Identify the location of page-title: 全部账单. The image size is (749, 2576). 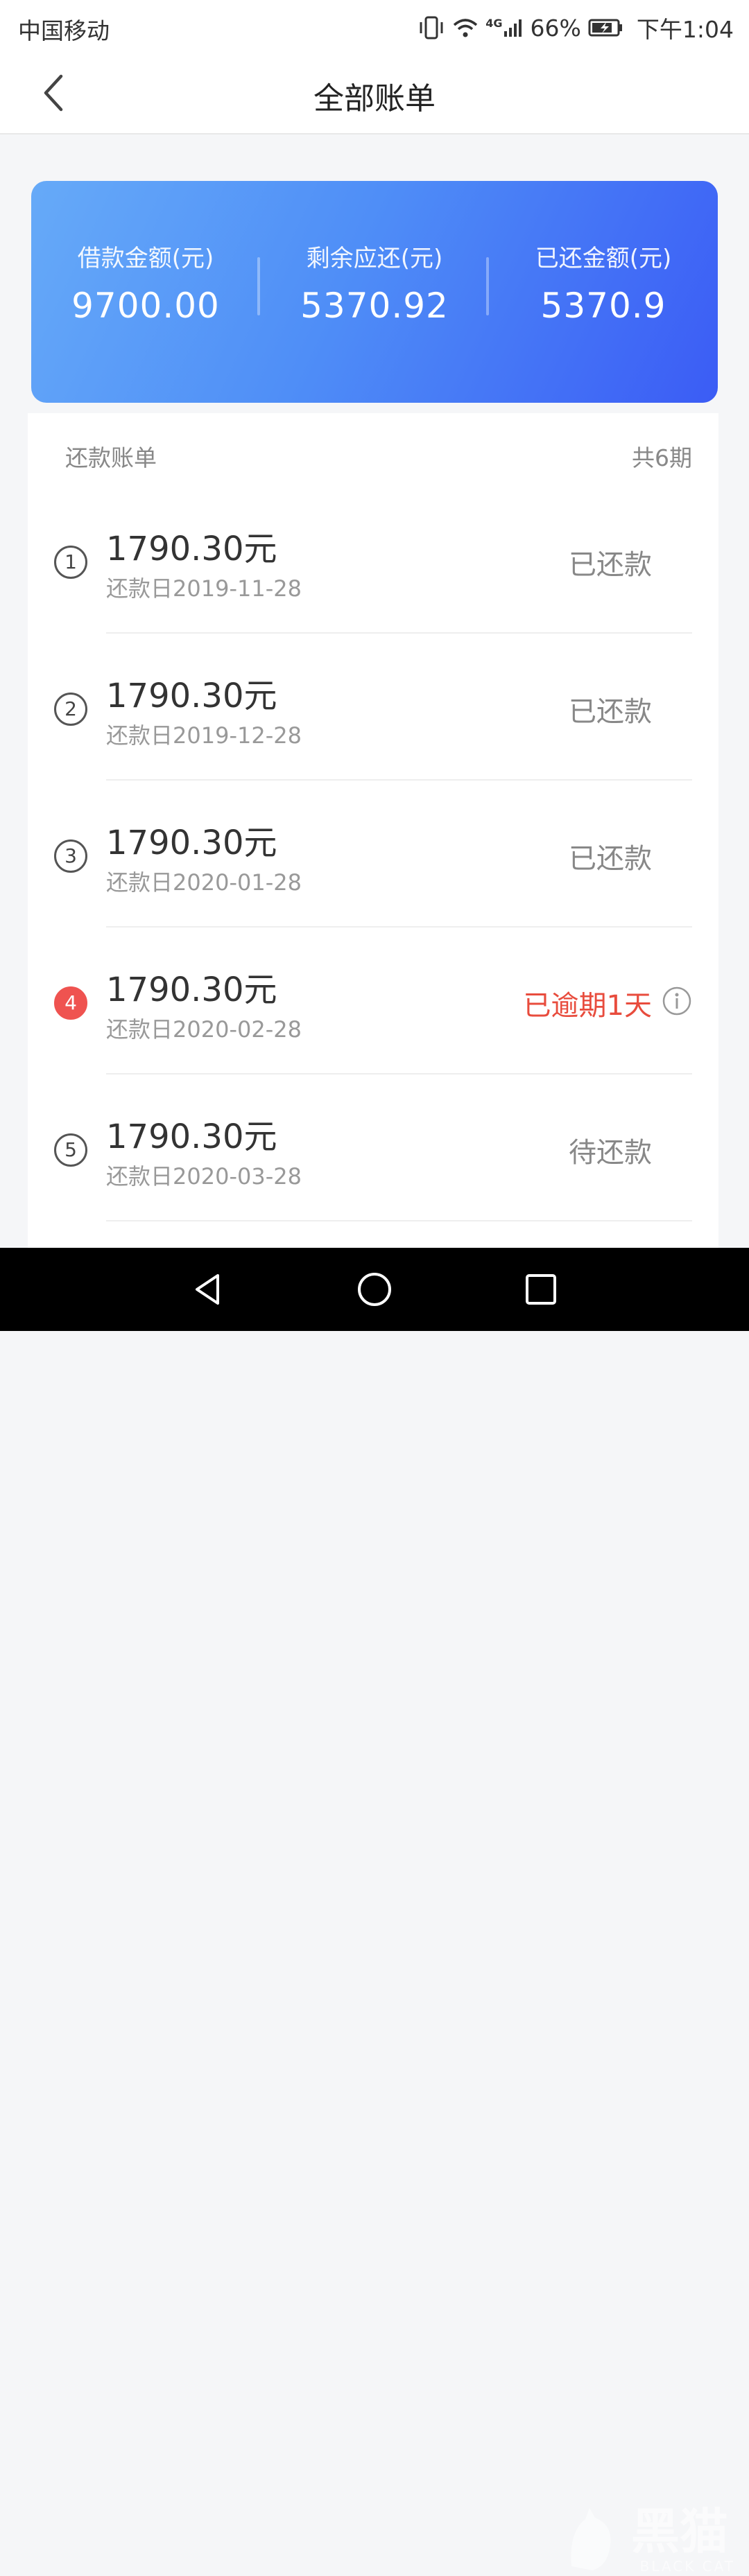
(374, 98).